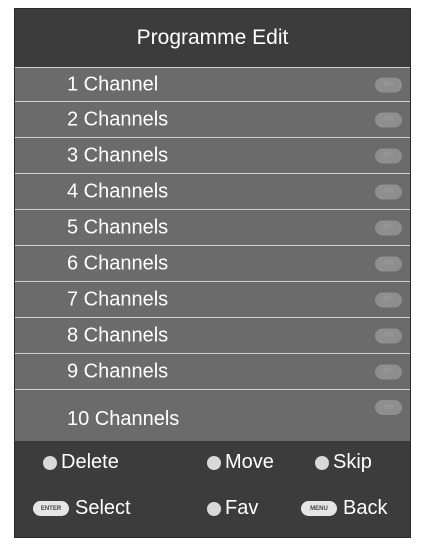  What do you see at coordinates (103, 508) in the screenshot?
I see `select-label: Select` at bounding box center [103, 508].